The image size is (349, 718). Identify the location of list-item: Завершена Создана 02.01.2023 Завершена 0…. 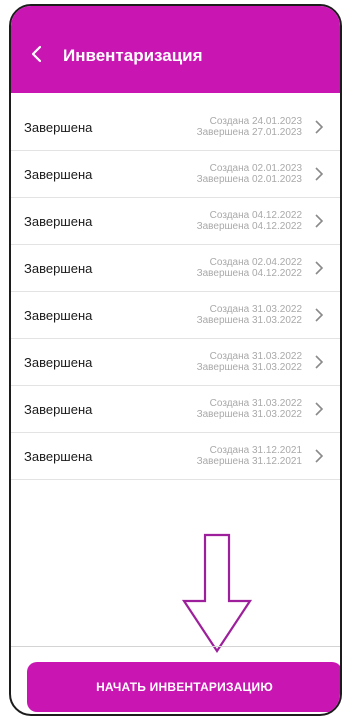
(175, 174).